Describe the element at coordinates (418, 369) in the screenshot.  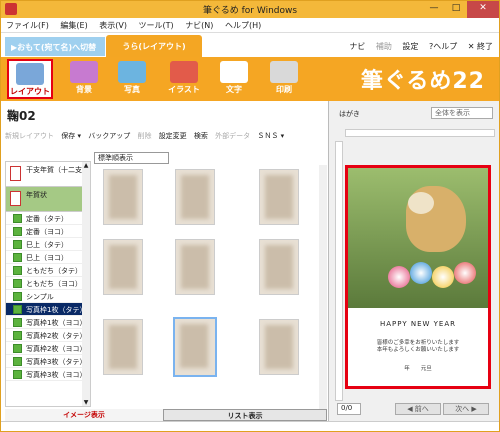
I see `greeting-date: 年 元旦` at that location.